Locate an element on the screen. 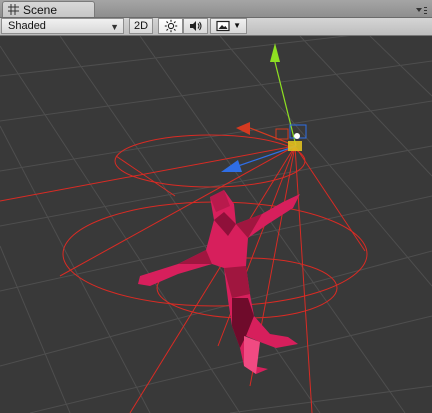 The image size is (432, 413). shading-mode-label: Shaded is located at coordinates (27, 26).